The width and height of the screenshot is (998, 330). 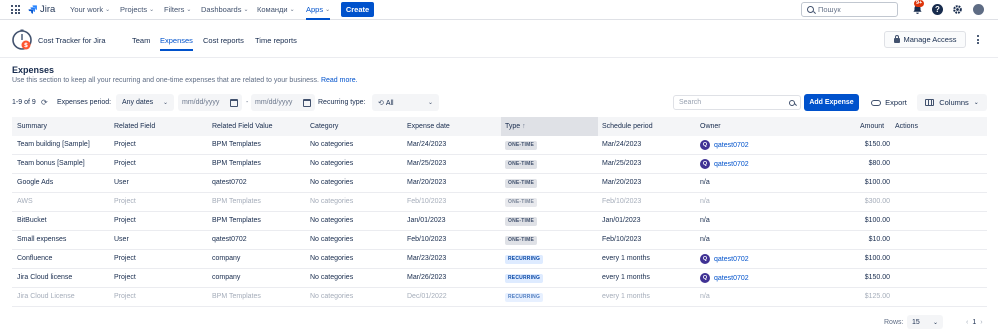 What do you see at coordinates (524, 278) in the screenshot?
I see `type-lozenge: RECURRING` at bounding box center [524, 278].